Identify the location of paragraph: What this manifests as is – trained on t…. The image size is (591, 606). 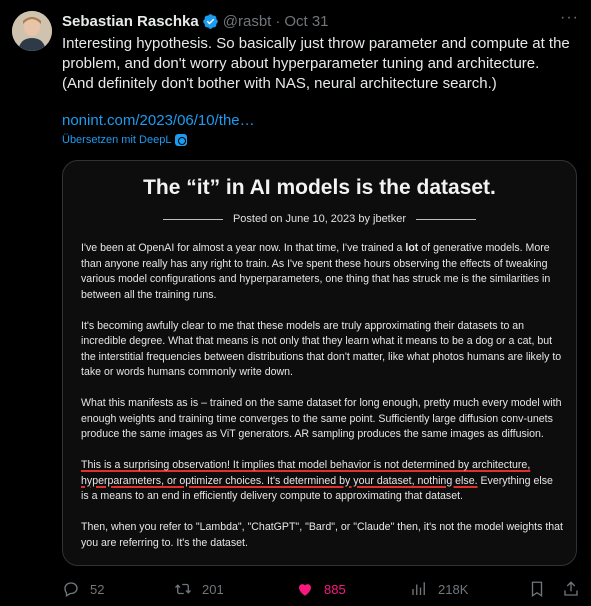
(321, 418).